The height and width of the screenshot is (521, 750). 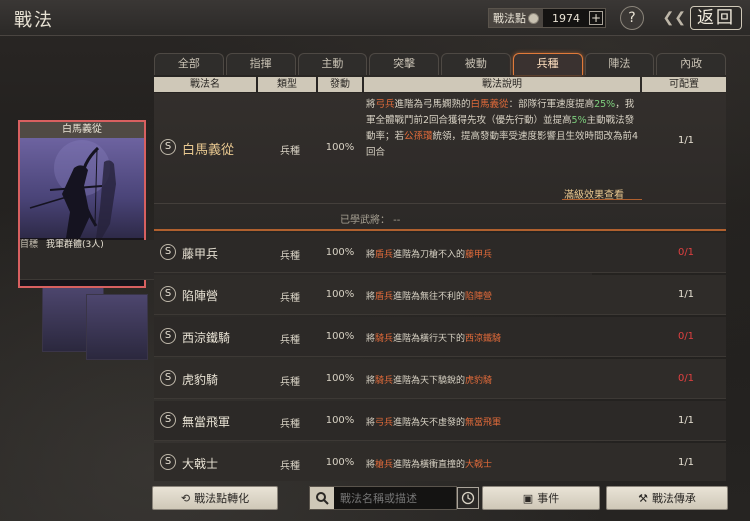 I want to click on tactic-name: 虎豹騎, so click(x=200, y=380).